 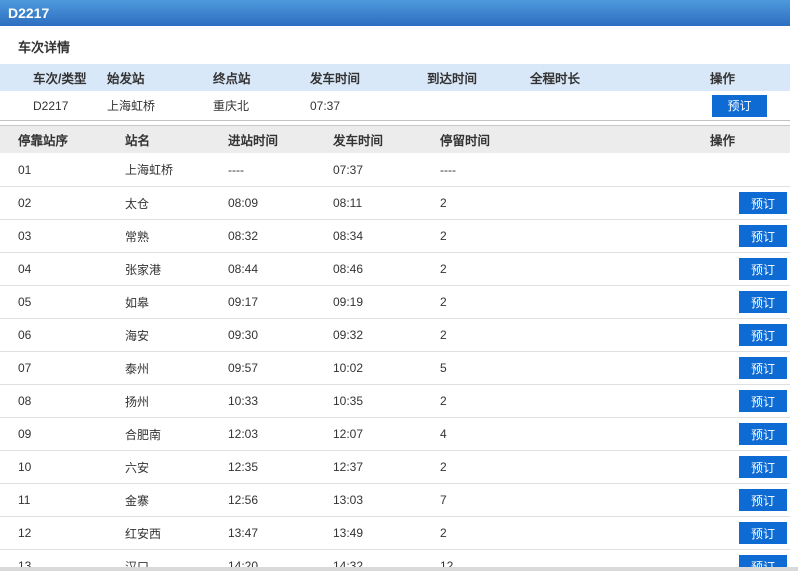 What do you see at coordinates (348, 236) in the screenshot?
I see `stop-depart-time: 08:34` at bounding box center [348, 236].